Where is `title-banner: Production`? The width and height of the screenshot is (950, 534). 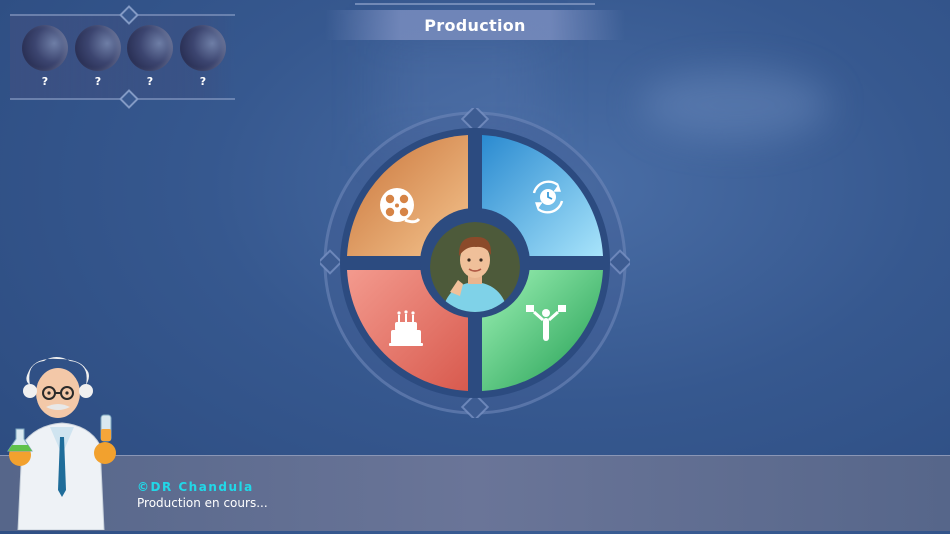 title-banner: Production is located at coordinates (475, 21).